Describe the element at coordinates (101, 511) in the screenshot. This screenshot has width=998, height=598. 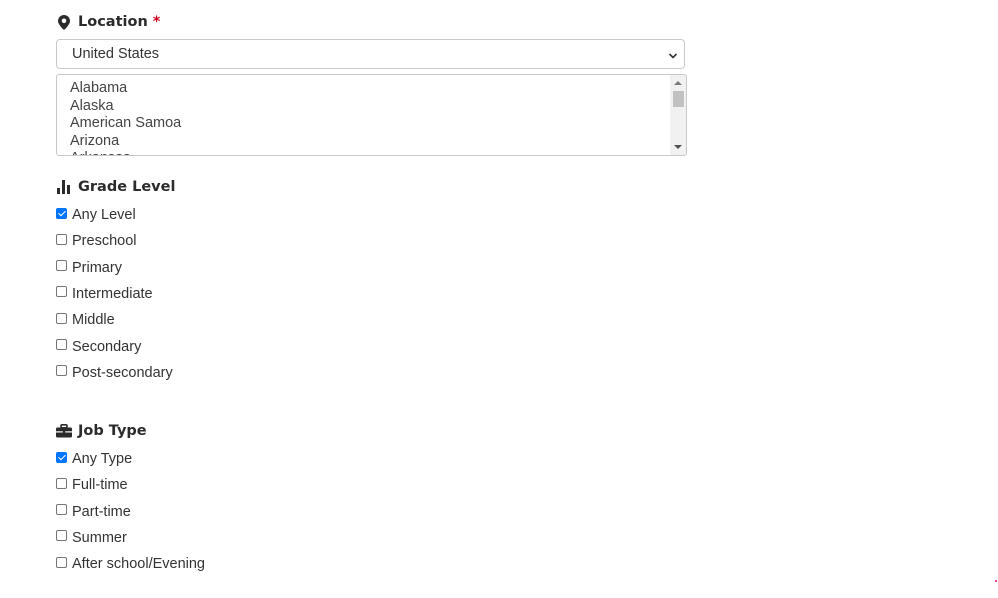
I see `job-type-option-label: Part-time` at that location.